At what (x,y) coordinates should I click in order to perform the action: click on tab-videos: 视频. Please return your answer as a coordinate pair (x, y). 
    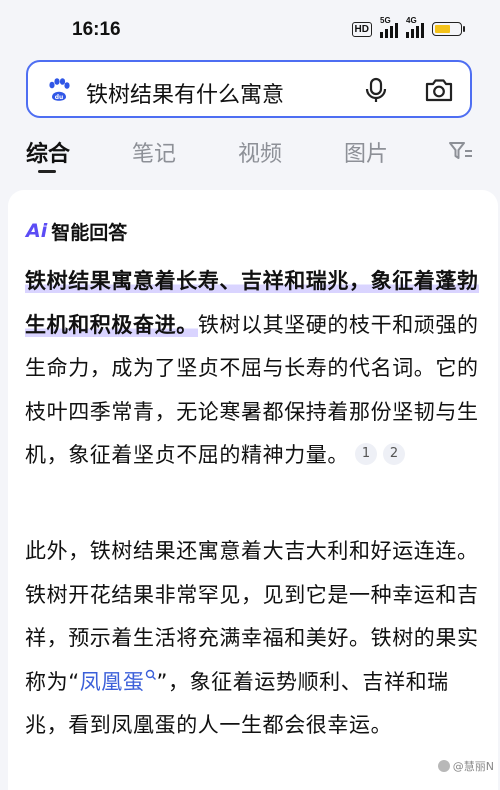
    Looking at the image, I should click on (260, 152).